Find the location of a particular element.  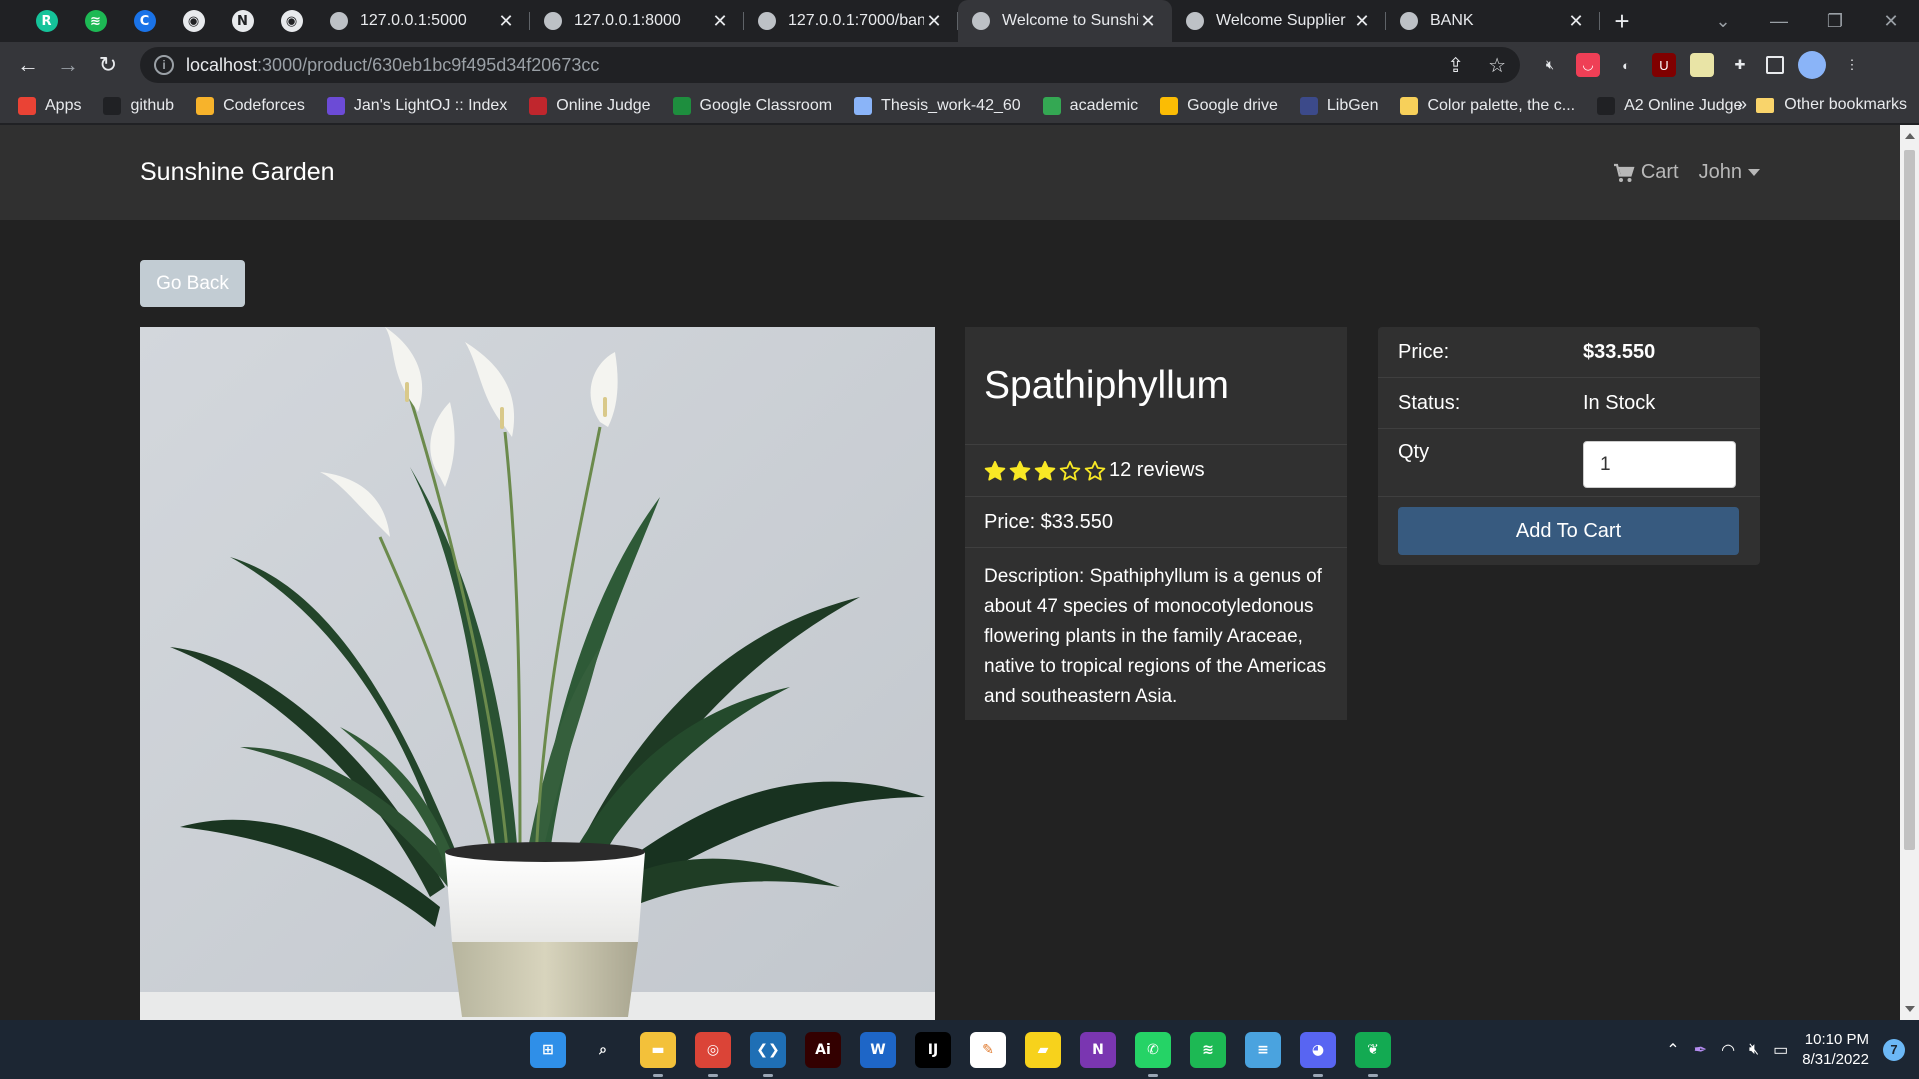

minimize-button: — is located at coordinates (1779, 21).